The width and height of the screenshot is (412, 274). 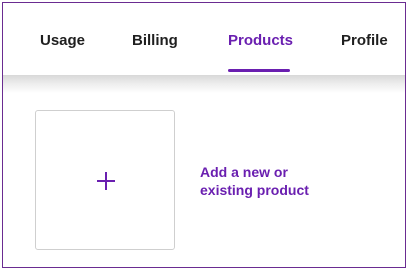 What do you see at coordinates (62, 40) in the screenshot?
I see `tab-usage: Usage` at bounding box center [62, 40].